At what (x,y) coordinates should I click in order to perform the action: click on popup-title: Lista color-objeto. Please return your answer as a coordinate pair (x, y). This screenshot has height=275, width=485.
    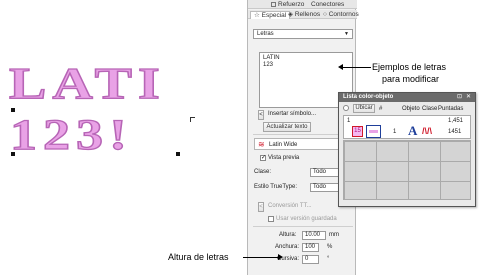
    Looking at the image, I should click on (407, 97).